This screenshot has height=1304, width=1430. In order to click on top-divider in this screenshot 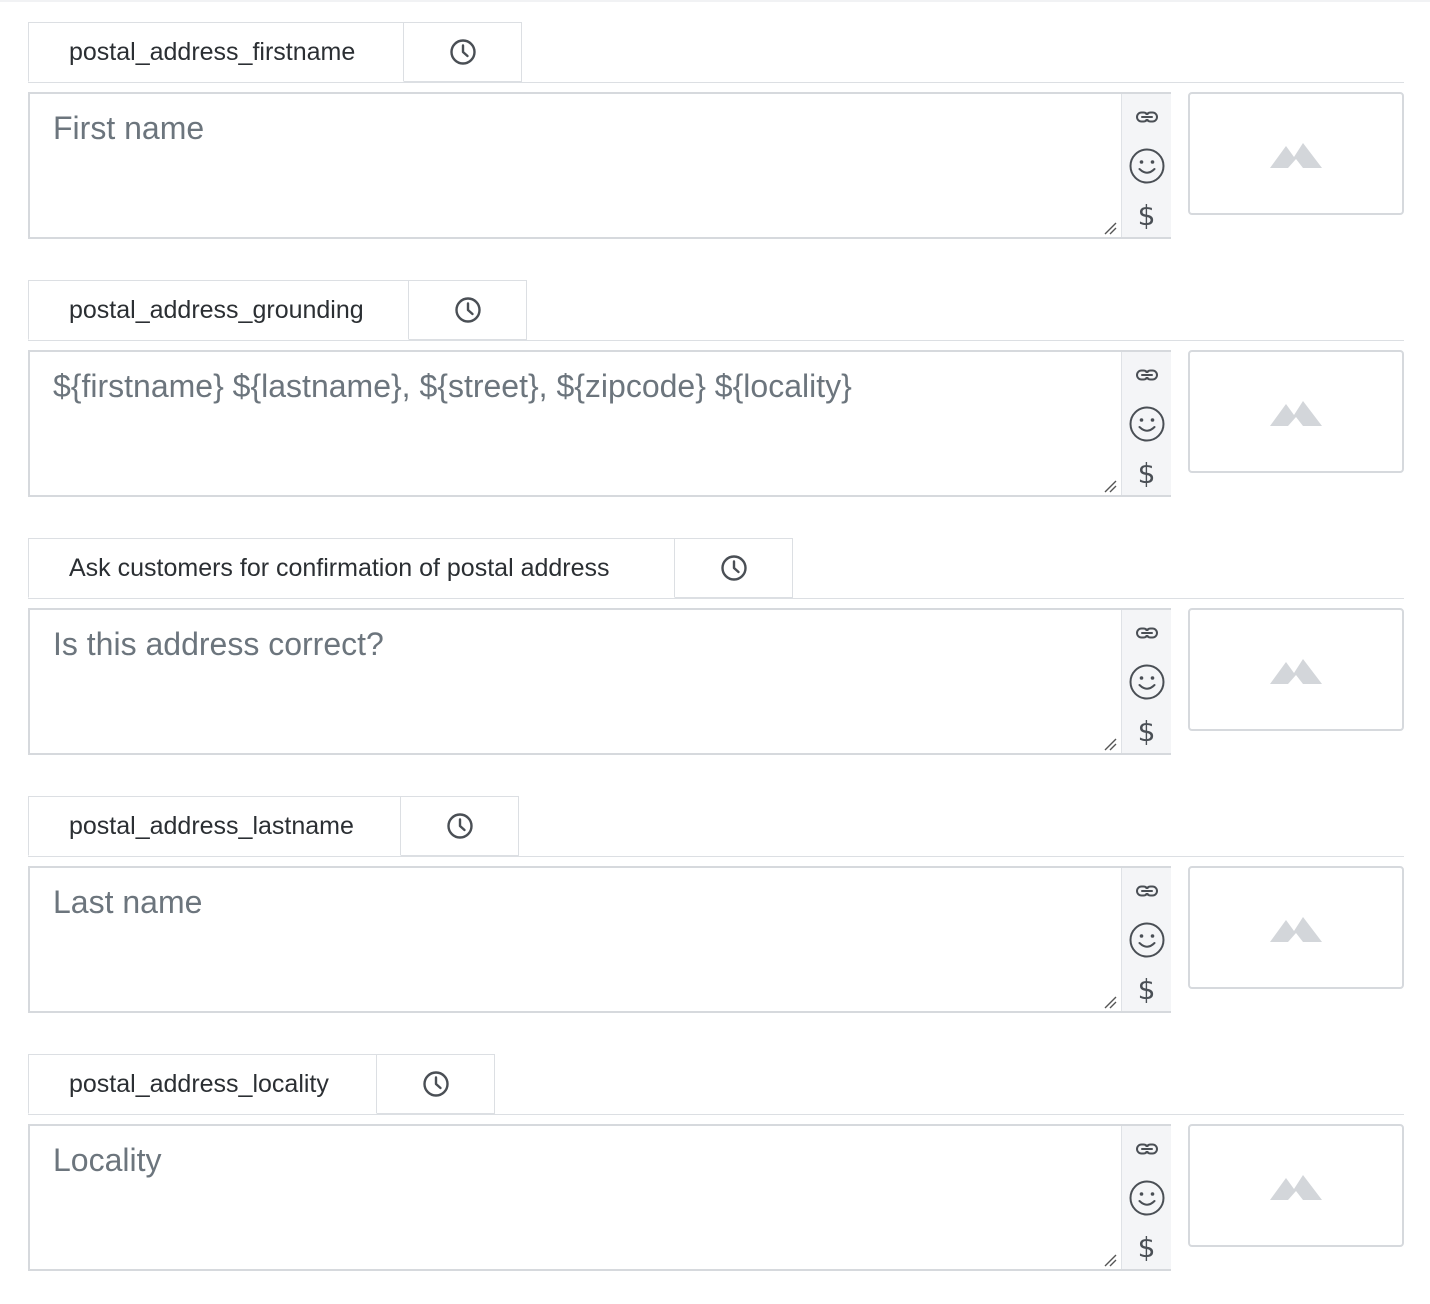, I will do `click(715, 1)`.